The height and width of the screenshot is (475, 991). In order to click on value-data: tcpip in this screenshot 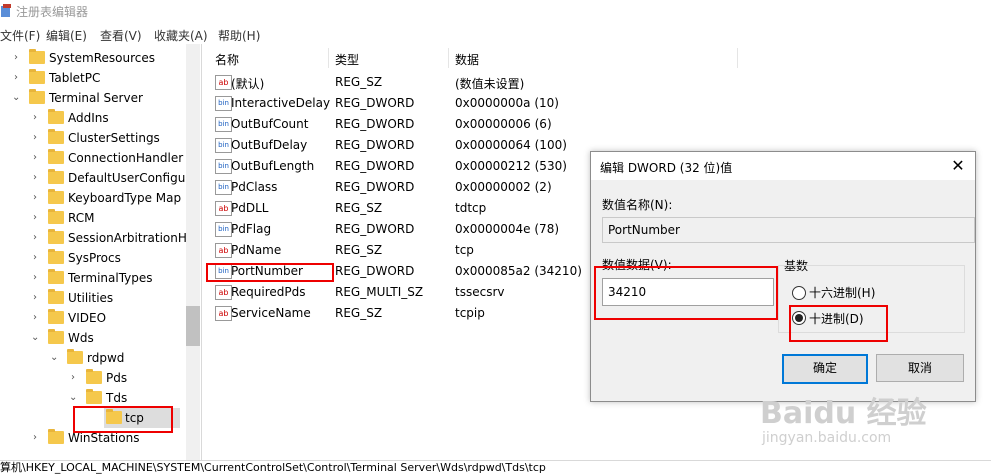, I will do `click(470, 313)`.